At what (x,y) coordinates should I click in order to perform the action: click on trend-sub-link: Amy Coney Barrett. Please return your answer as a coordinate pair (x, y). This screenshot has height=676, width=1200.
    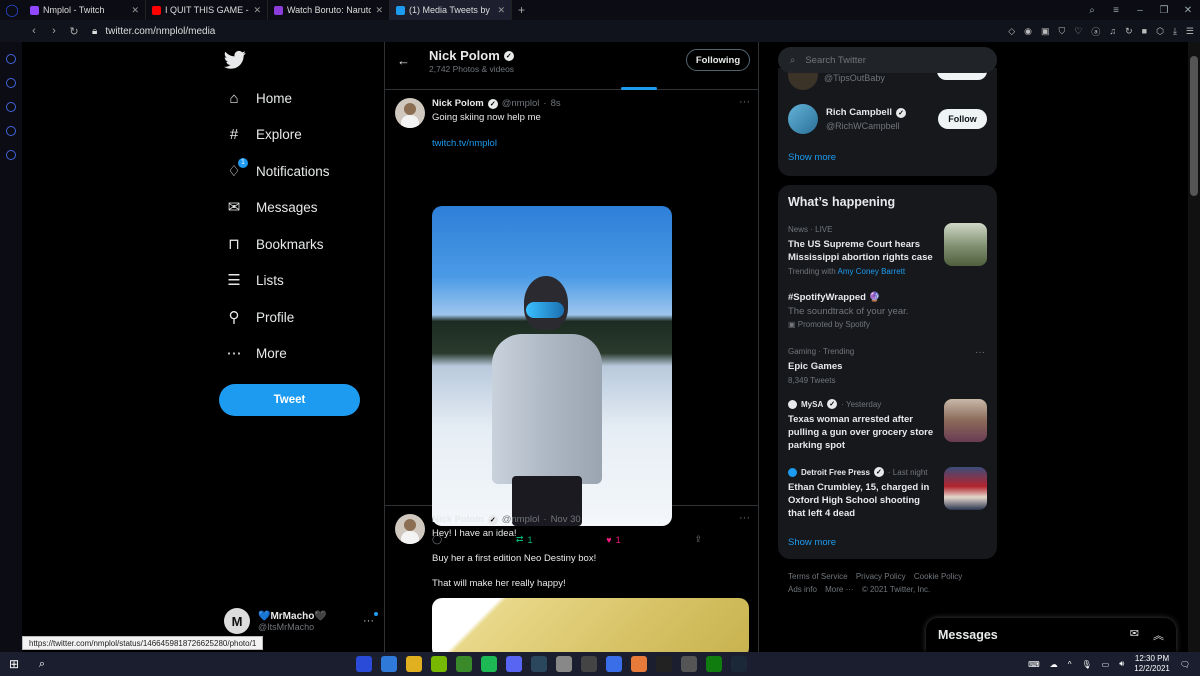
    Looking at the image, I should click on (872, 271).